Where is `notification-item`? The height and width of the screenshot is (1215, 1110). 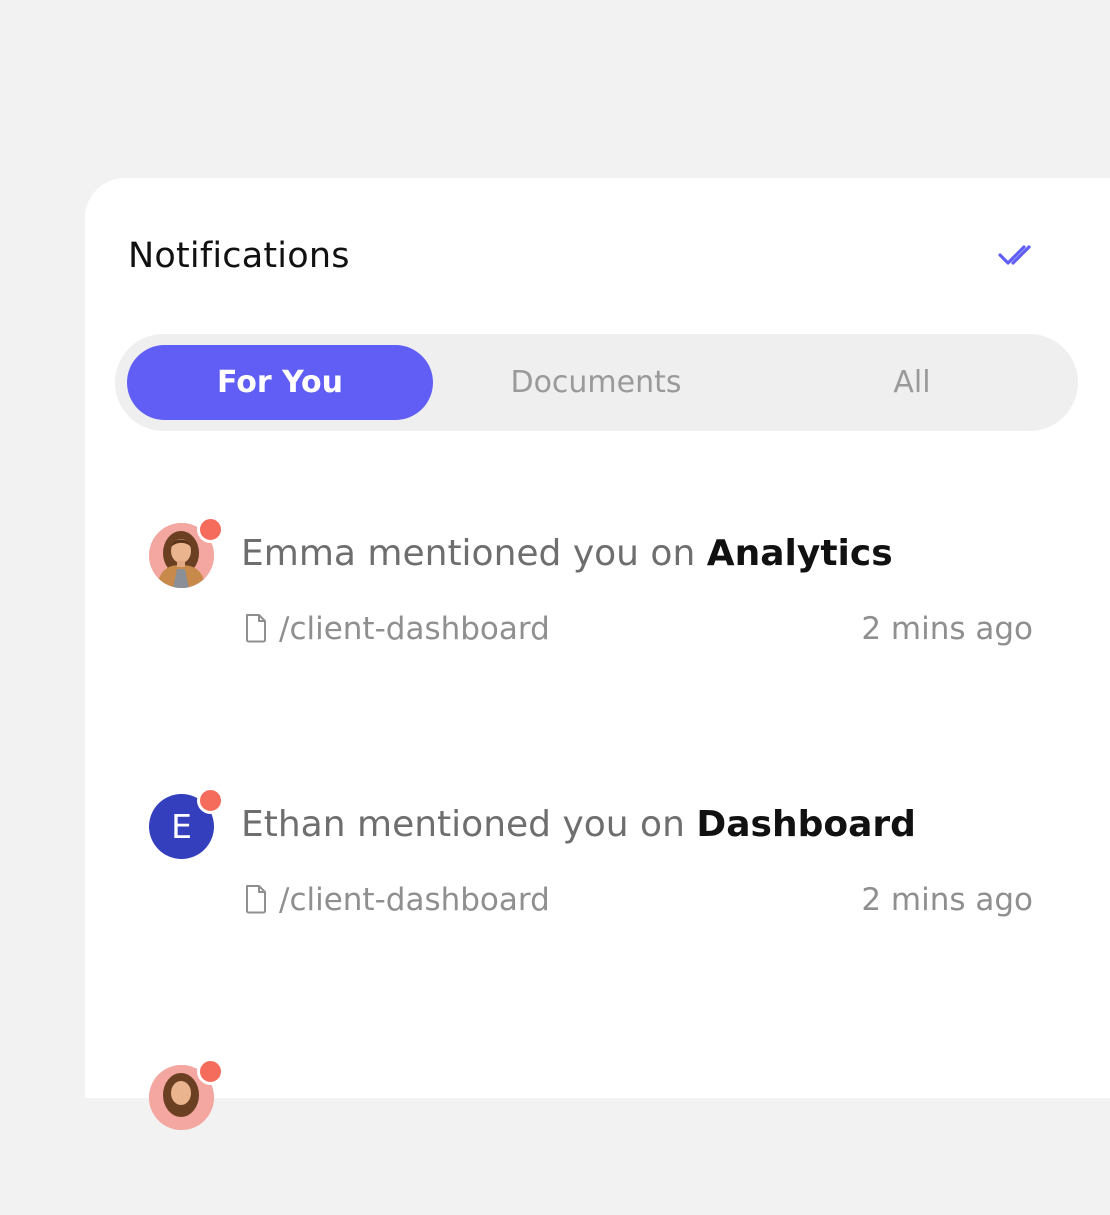 notification-item is located at coordinates (597, 1136).